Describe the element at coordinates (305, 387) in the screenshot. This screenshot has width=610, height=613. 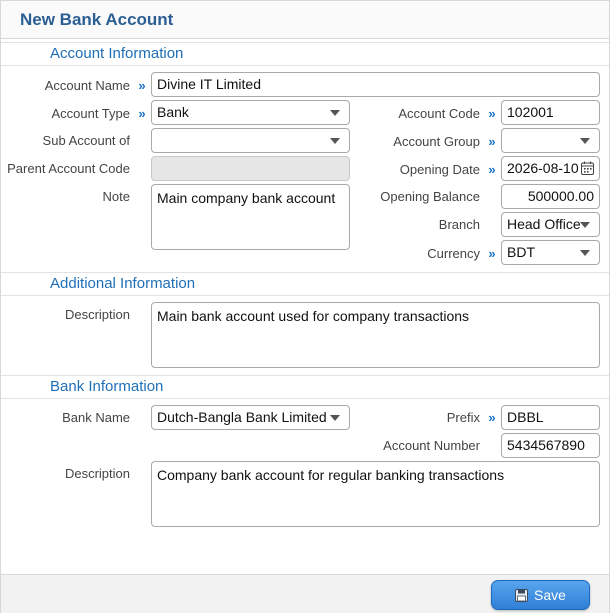
I see `section-bank-information: Bank Information` at that location.